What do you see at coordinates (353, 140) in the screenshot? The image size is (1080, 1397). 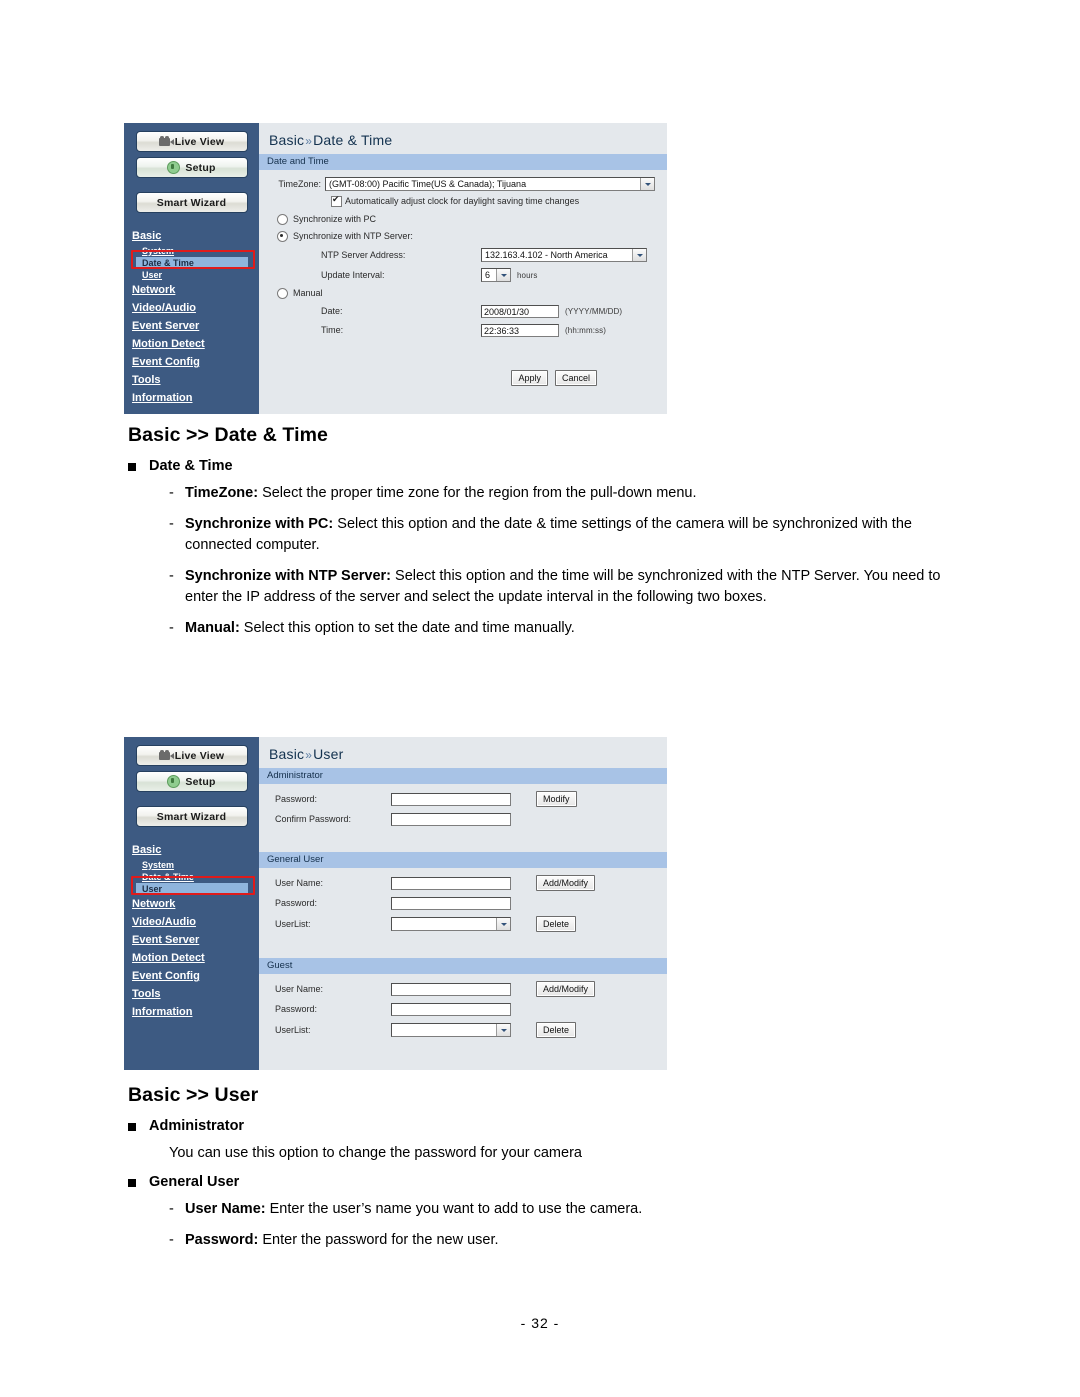 I see `page-title-main: Date & Time` at bounding box center [353, 140].